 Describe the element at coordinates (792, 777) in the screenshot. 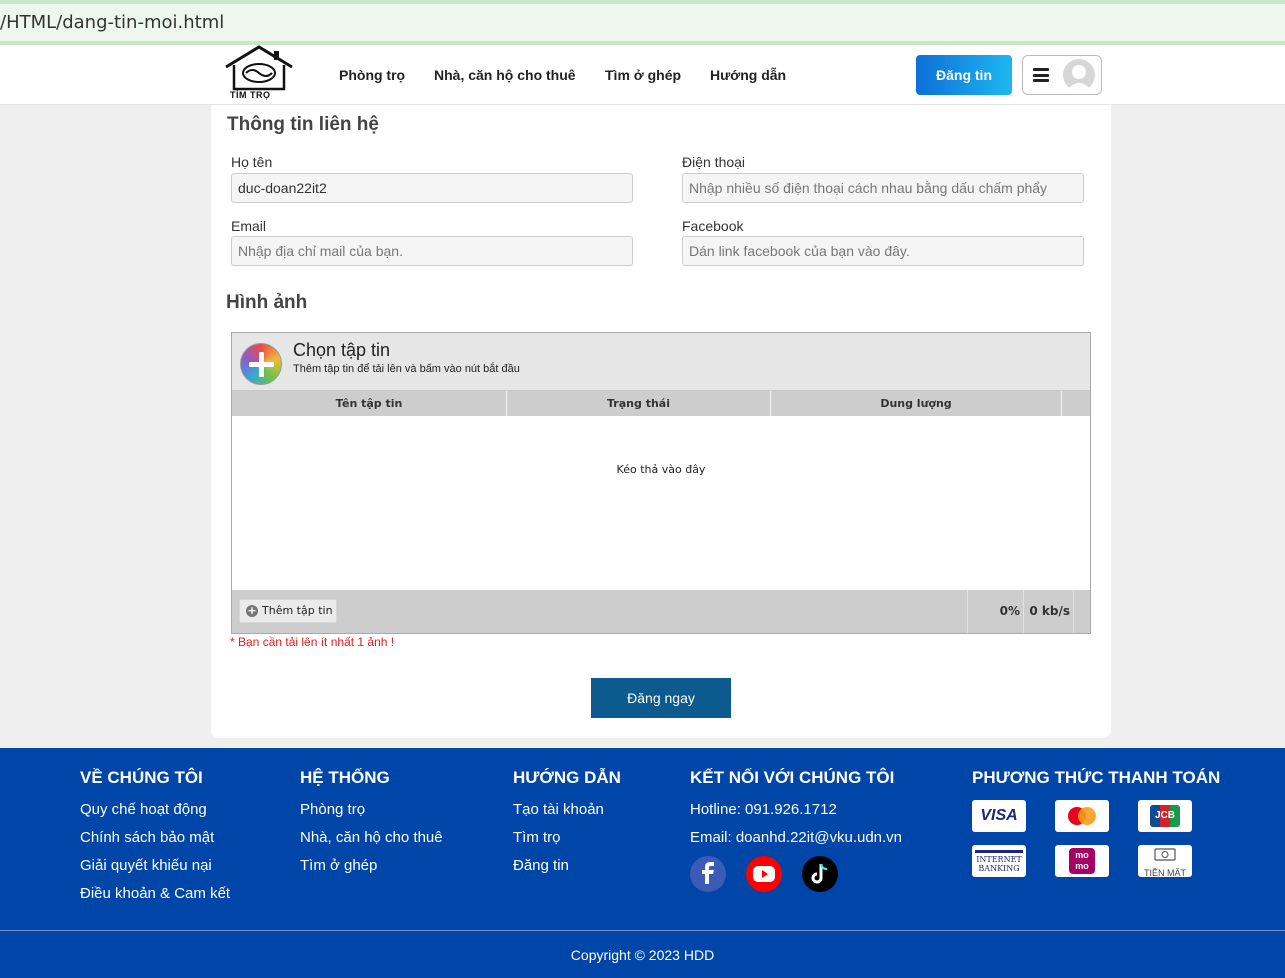

I see `footer-connect-title: KẾT NỐI VỚI CHÚNG TÔI` at that location.